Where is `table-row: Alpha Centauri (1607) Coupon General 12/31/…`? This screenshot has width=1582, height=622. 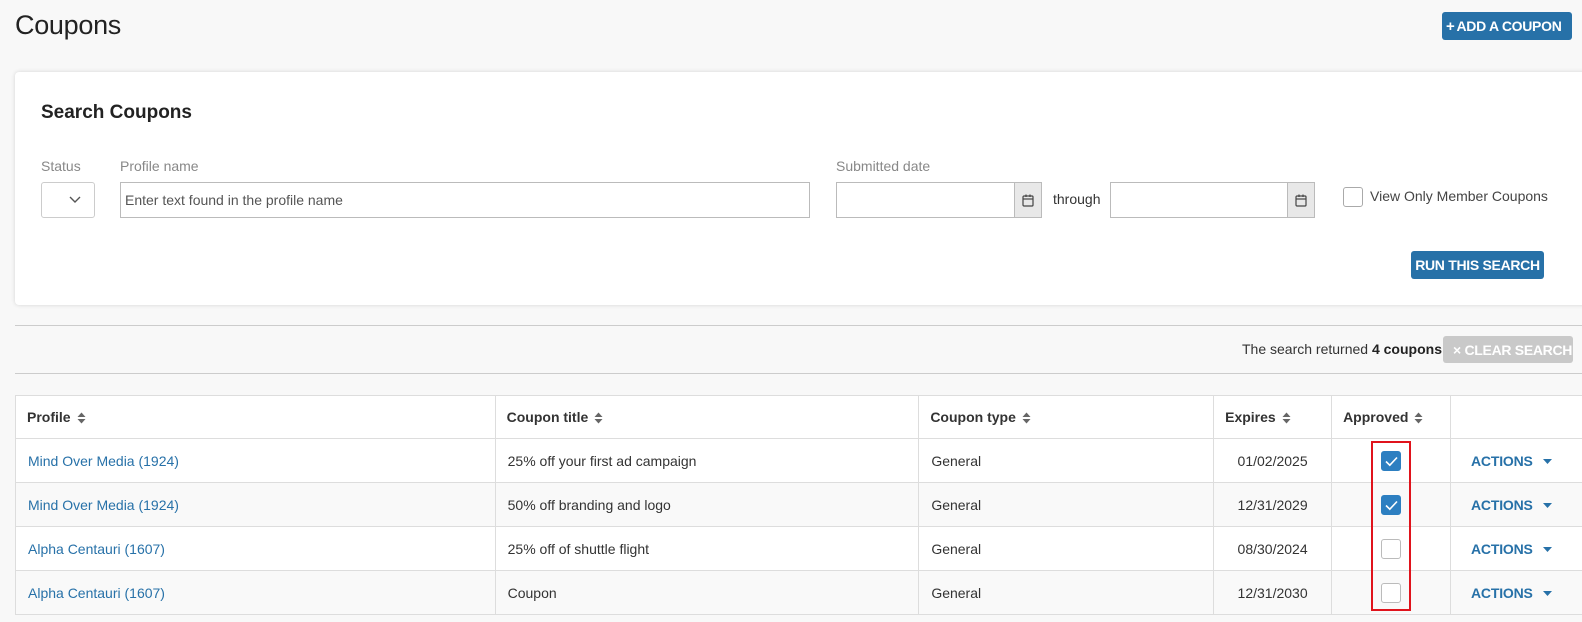
table-row: Alpha Centauri (1607) Coupon General 12/31/… is located at coordinates (798, 592).